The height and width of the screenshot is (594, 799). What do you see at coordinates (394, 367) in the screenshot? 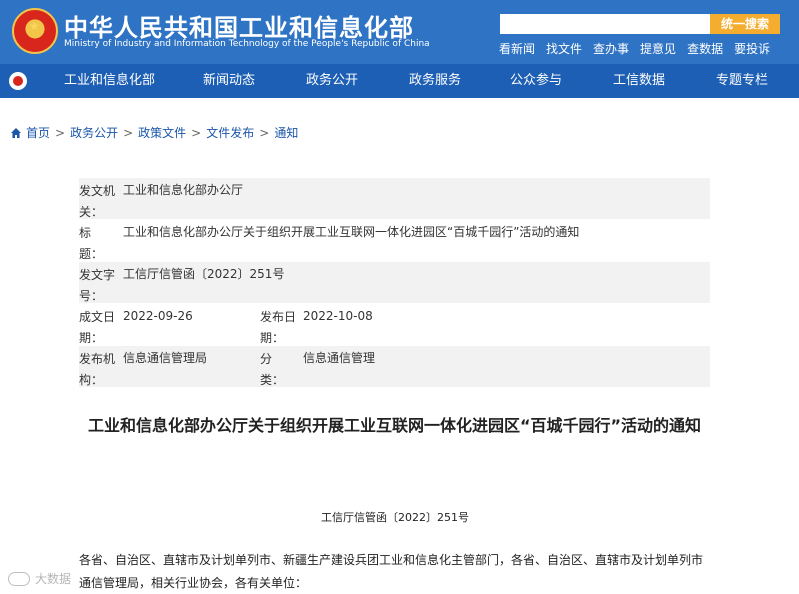
I see `meta-row-publisher: 发布机构： 信息通信管理局 分 类： 信息通信管理` at bounding box center [394, 367].